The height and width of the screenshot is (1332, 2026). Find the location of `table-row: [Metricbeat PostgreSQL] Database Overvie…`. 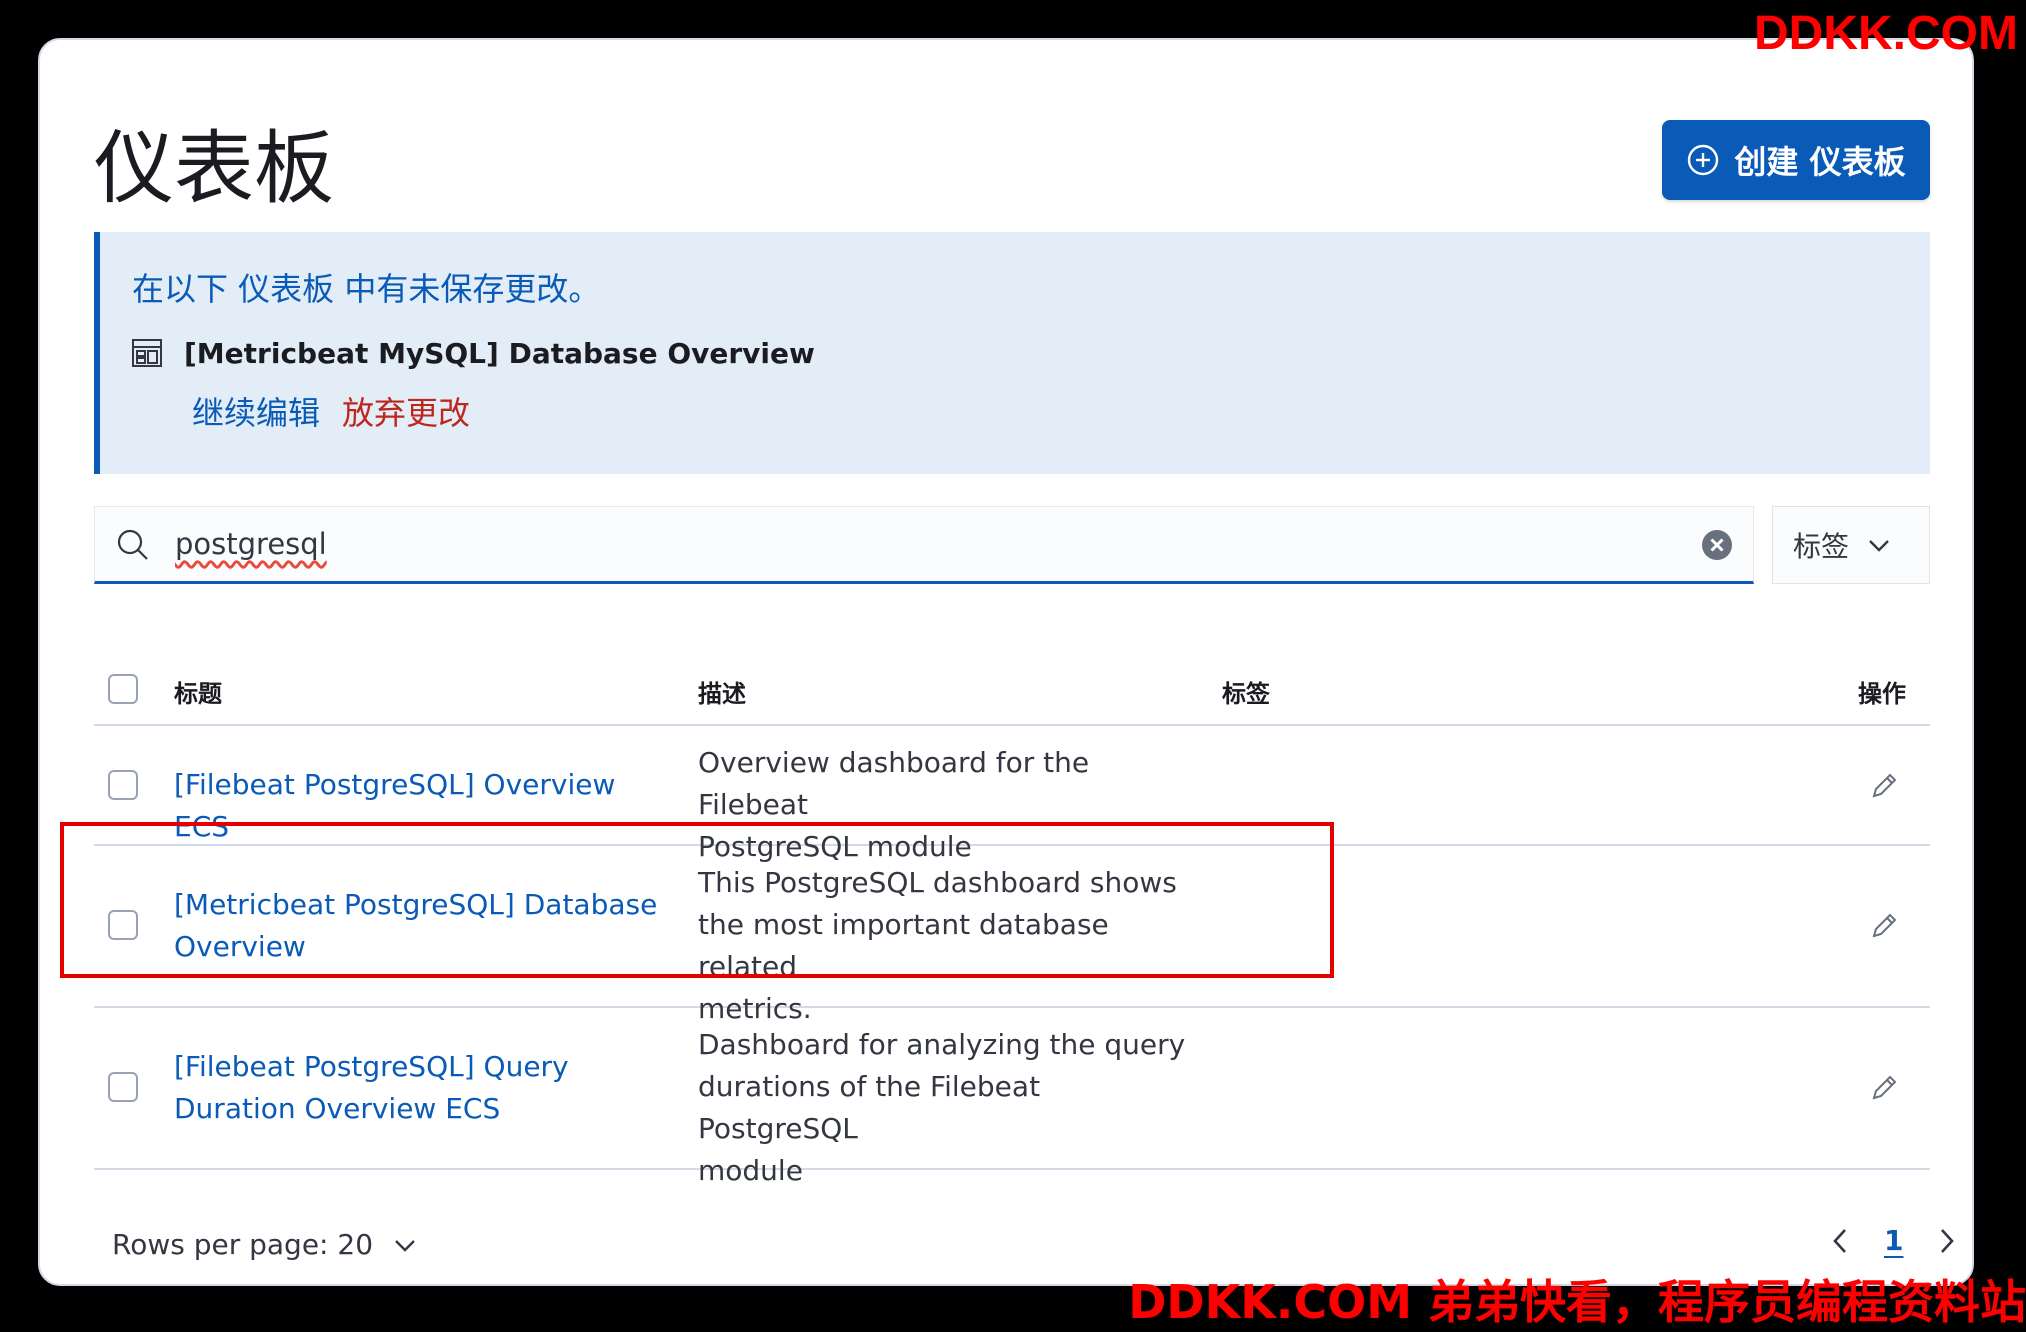

table-row: [Metricbeat PostgreSQL] Database Overvie… is located at coordinates (1012, 935).